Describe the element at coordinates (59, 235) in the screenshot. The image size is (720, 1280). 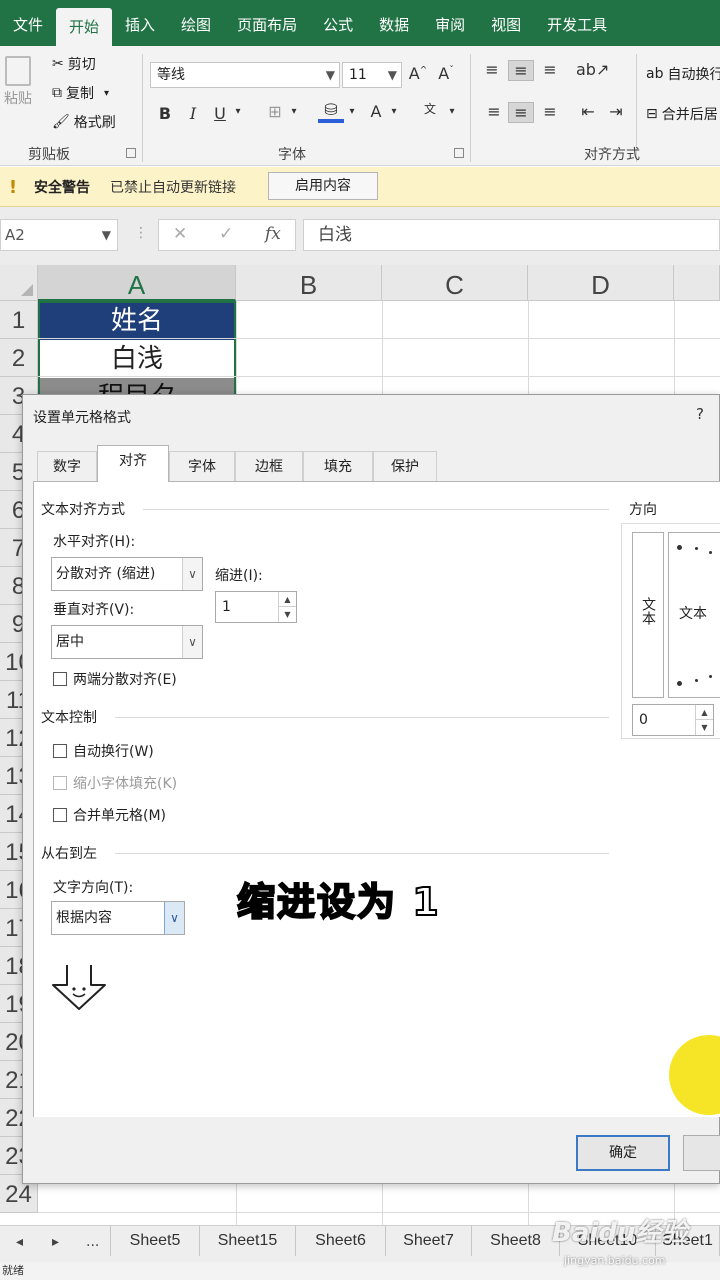
I see `name-box: A2 ▼` at that location.